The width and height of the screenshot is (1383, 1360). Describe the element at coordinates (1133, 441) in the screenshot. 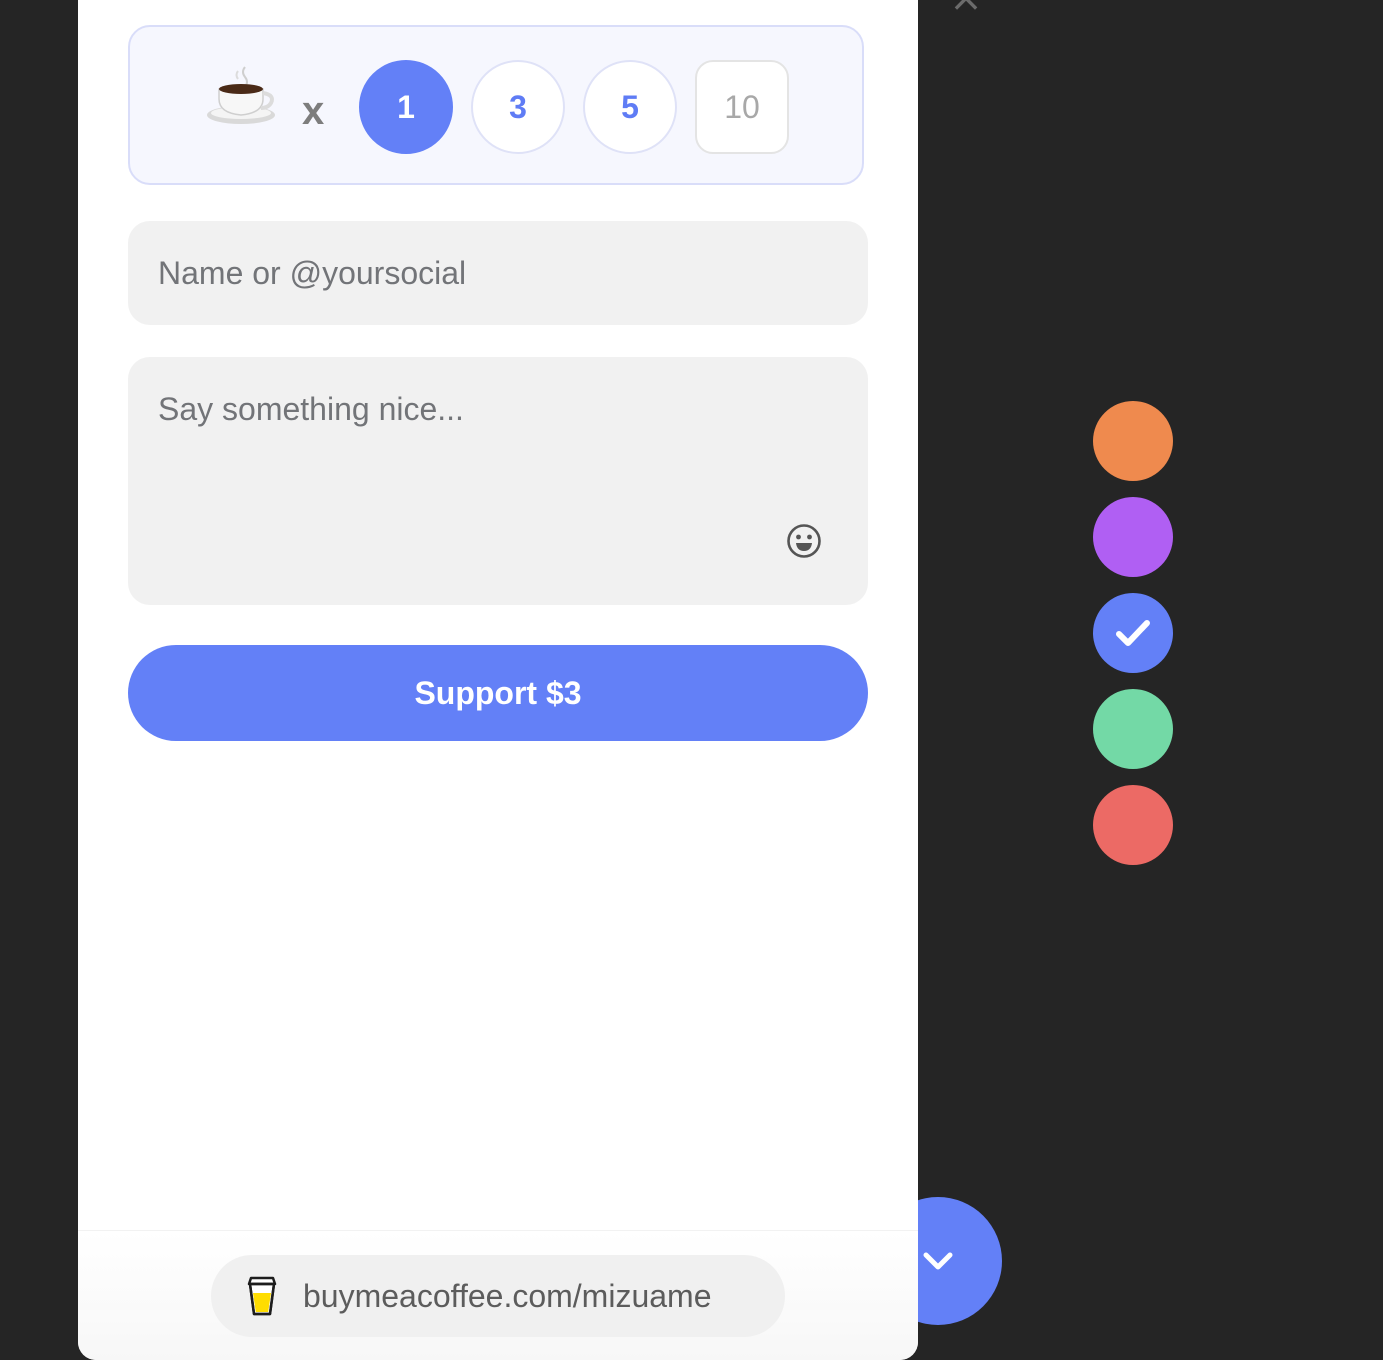

I see `color-swatch-orange` at that location.